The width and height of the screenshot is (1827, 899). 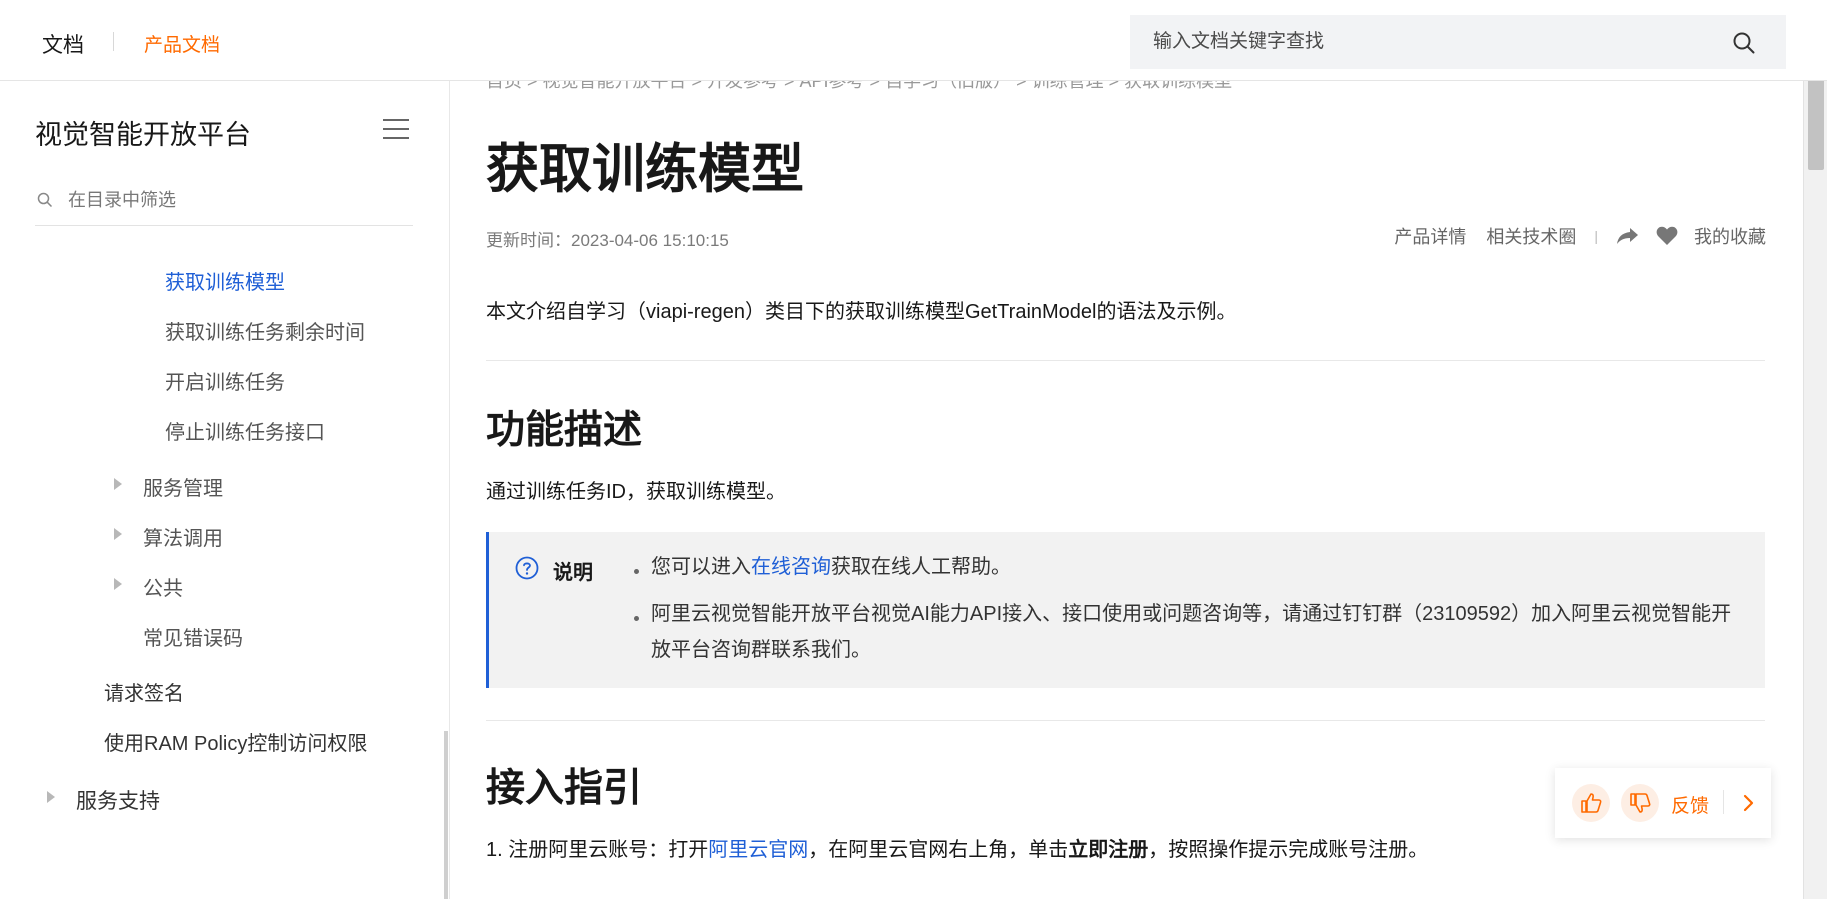 What do you see at coordinates (1667, 236) in the screenshot?
I see `heart-icon` at bounding box center [1667, 236].